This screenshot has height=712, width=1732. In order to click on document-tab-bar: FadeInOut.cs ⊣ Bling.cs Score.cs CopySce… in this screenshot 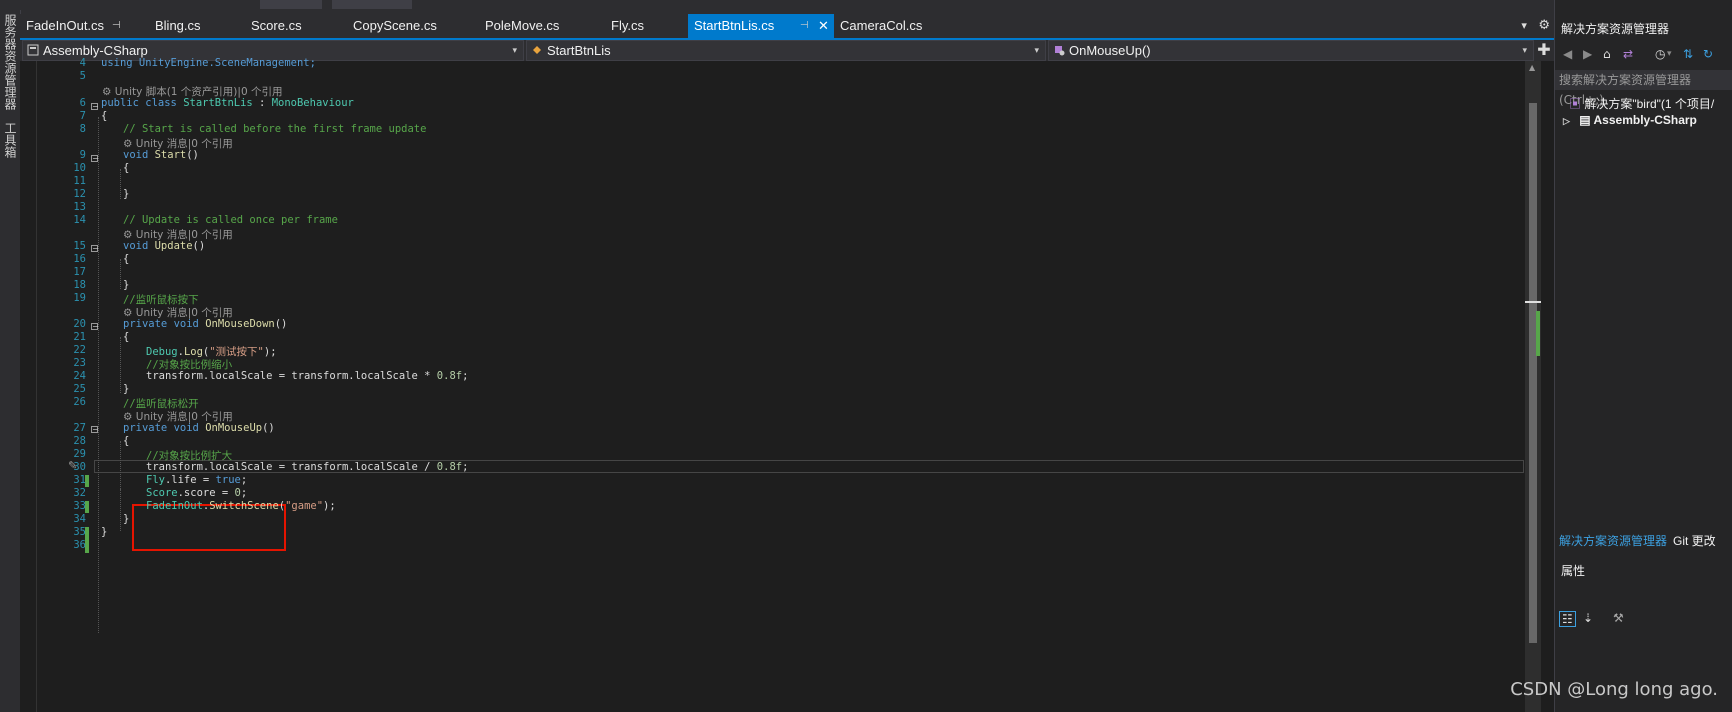, I will do `click(787, 26)`.